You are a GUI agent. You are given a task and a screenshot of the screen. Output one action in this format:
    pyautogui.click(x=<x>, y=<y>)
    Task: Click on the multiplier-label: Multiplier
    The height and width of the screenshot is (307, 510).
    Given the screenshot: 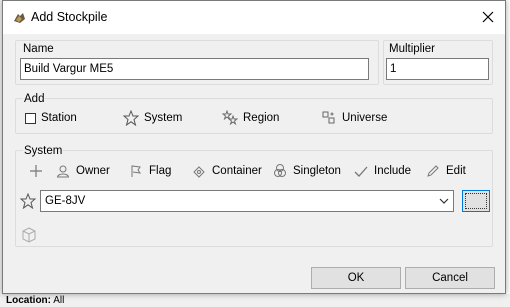 What is the action you would take?
    pyautogui.click(x=412, y=49)
    